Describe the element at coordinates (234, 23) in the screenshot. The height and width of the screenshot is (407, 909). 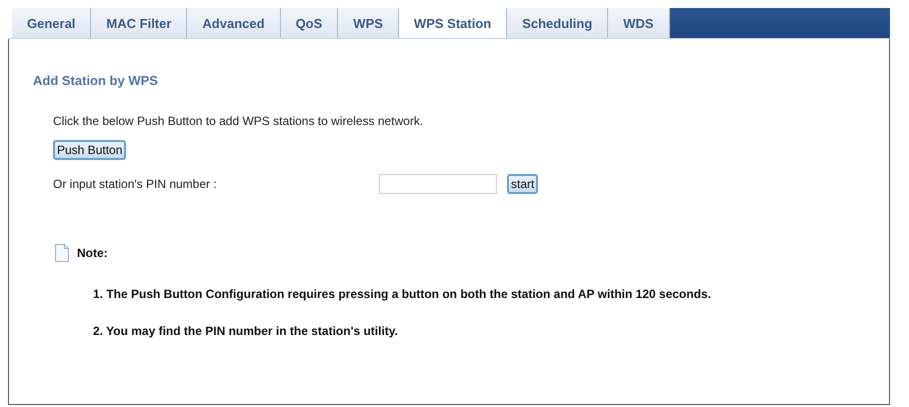
I see `tab: Advanced` at that location.